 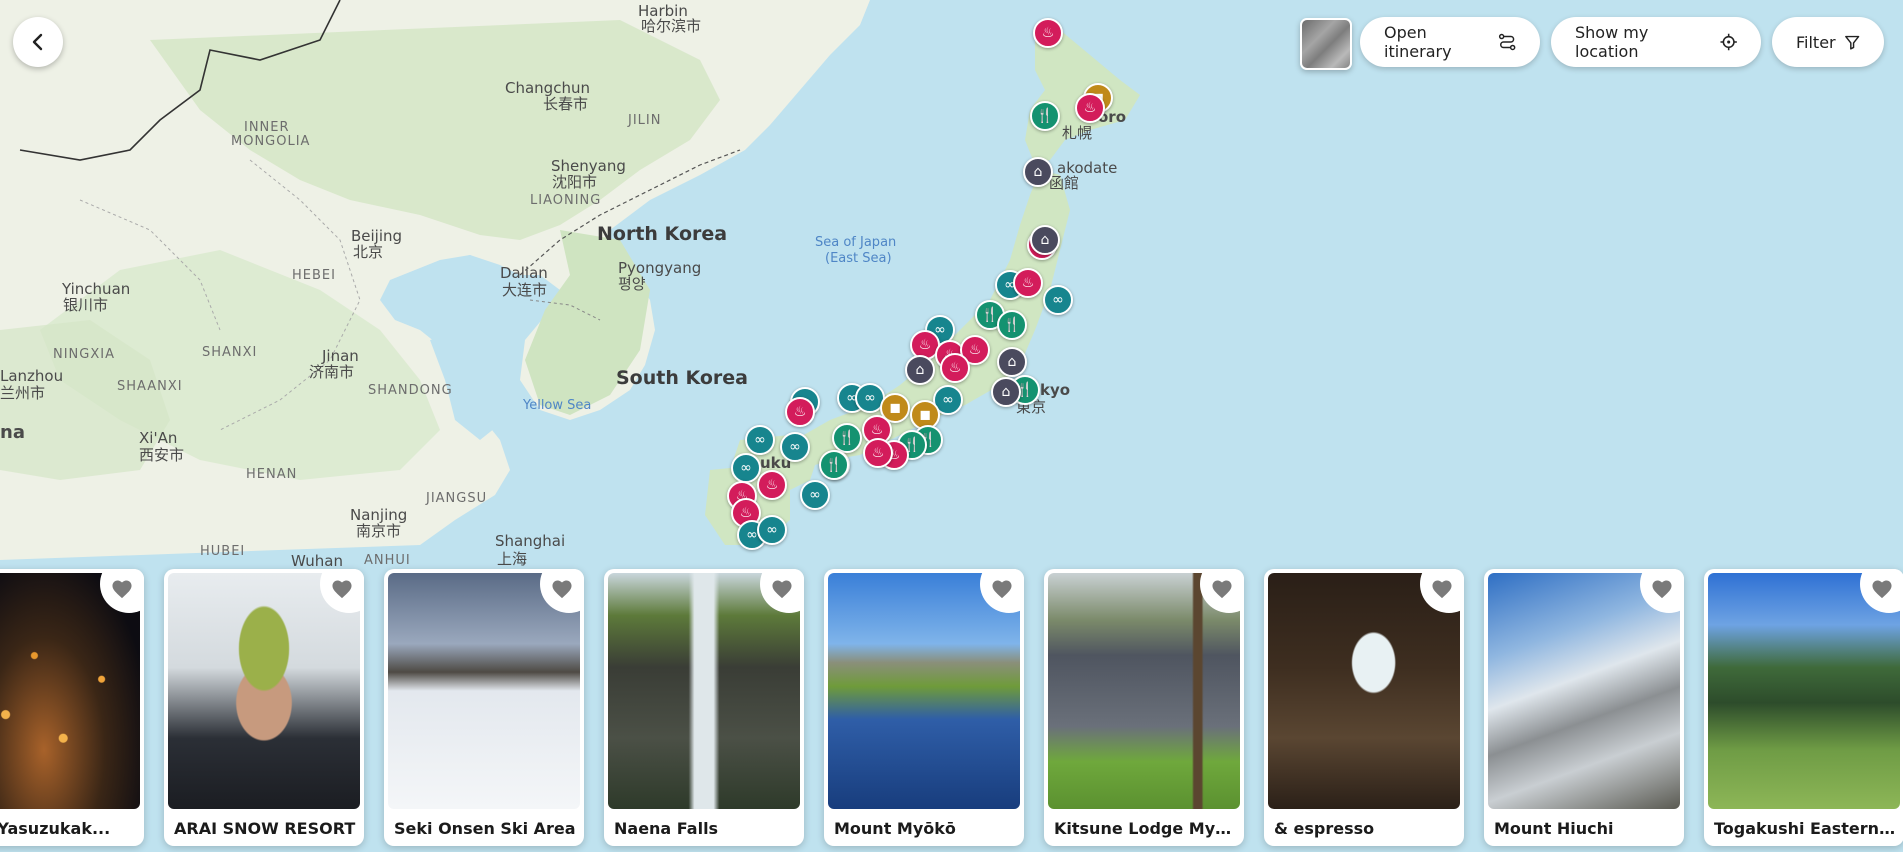 I want to click on crosshair-icon, so click(x=1728, y=42).